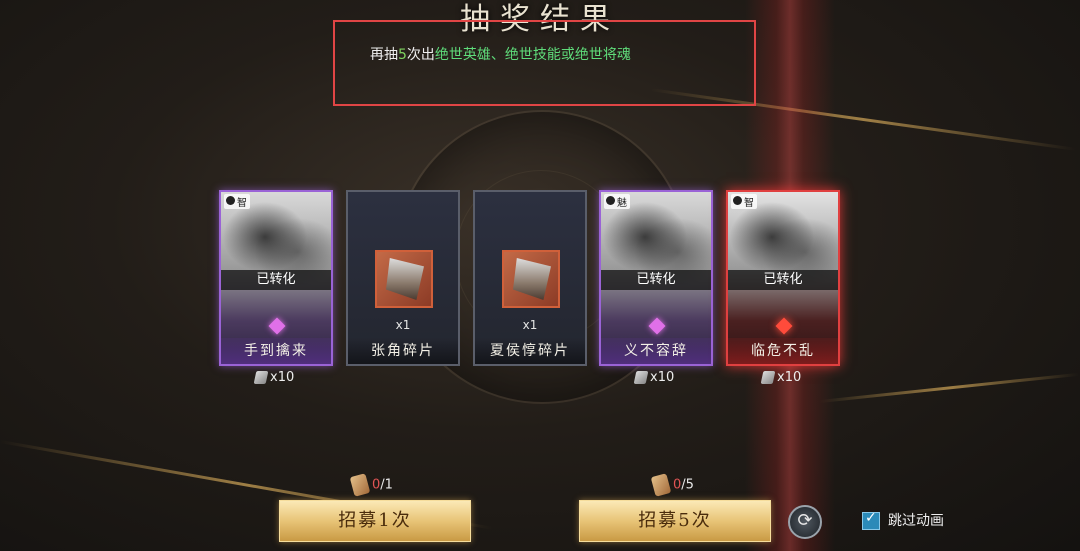  I want to click on result-card-skill: 魅 已转化 义不容辞, so click(656, 278).